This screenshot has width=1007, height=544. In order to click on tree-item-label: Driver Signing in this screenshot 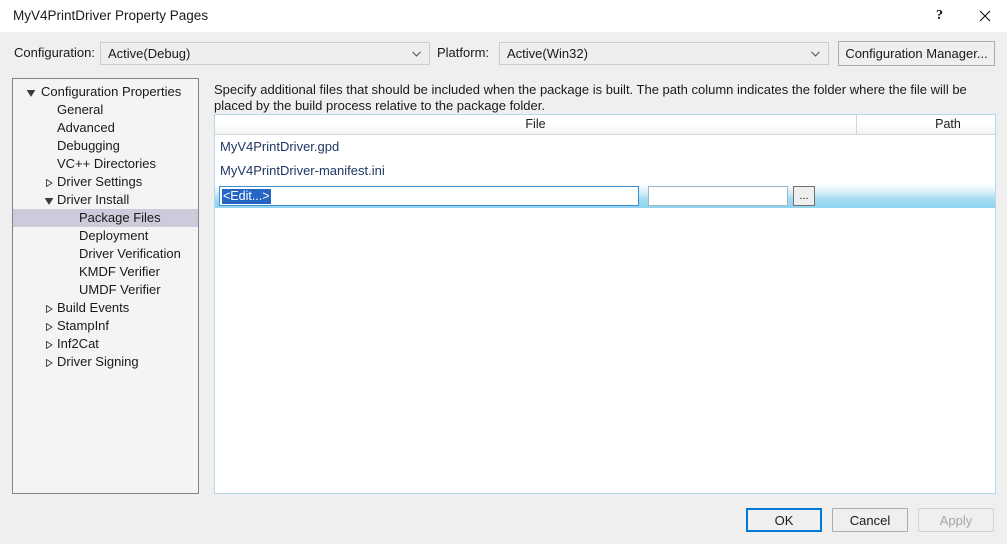, I will do `click(98, 361)`.